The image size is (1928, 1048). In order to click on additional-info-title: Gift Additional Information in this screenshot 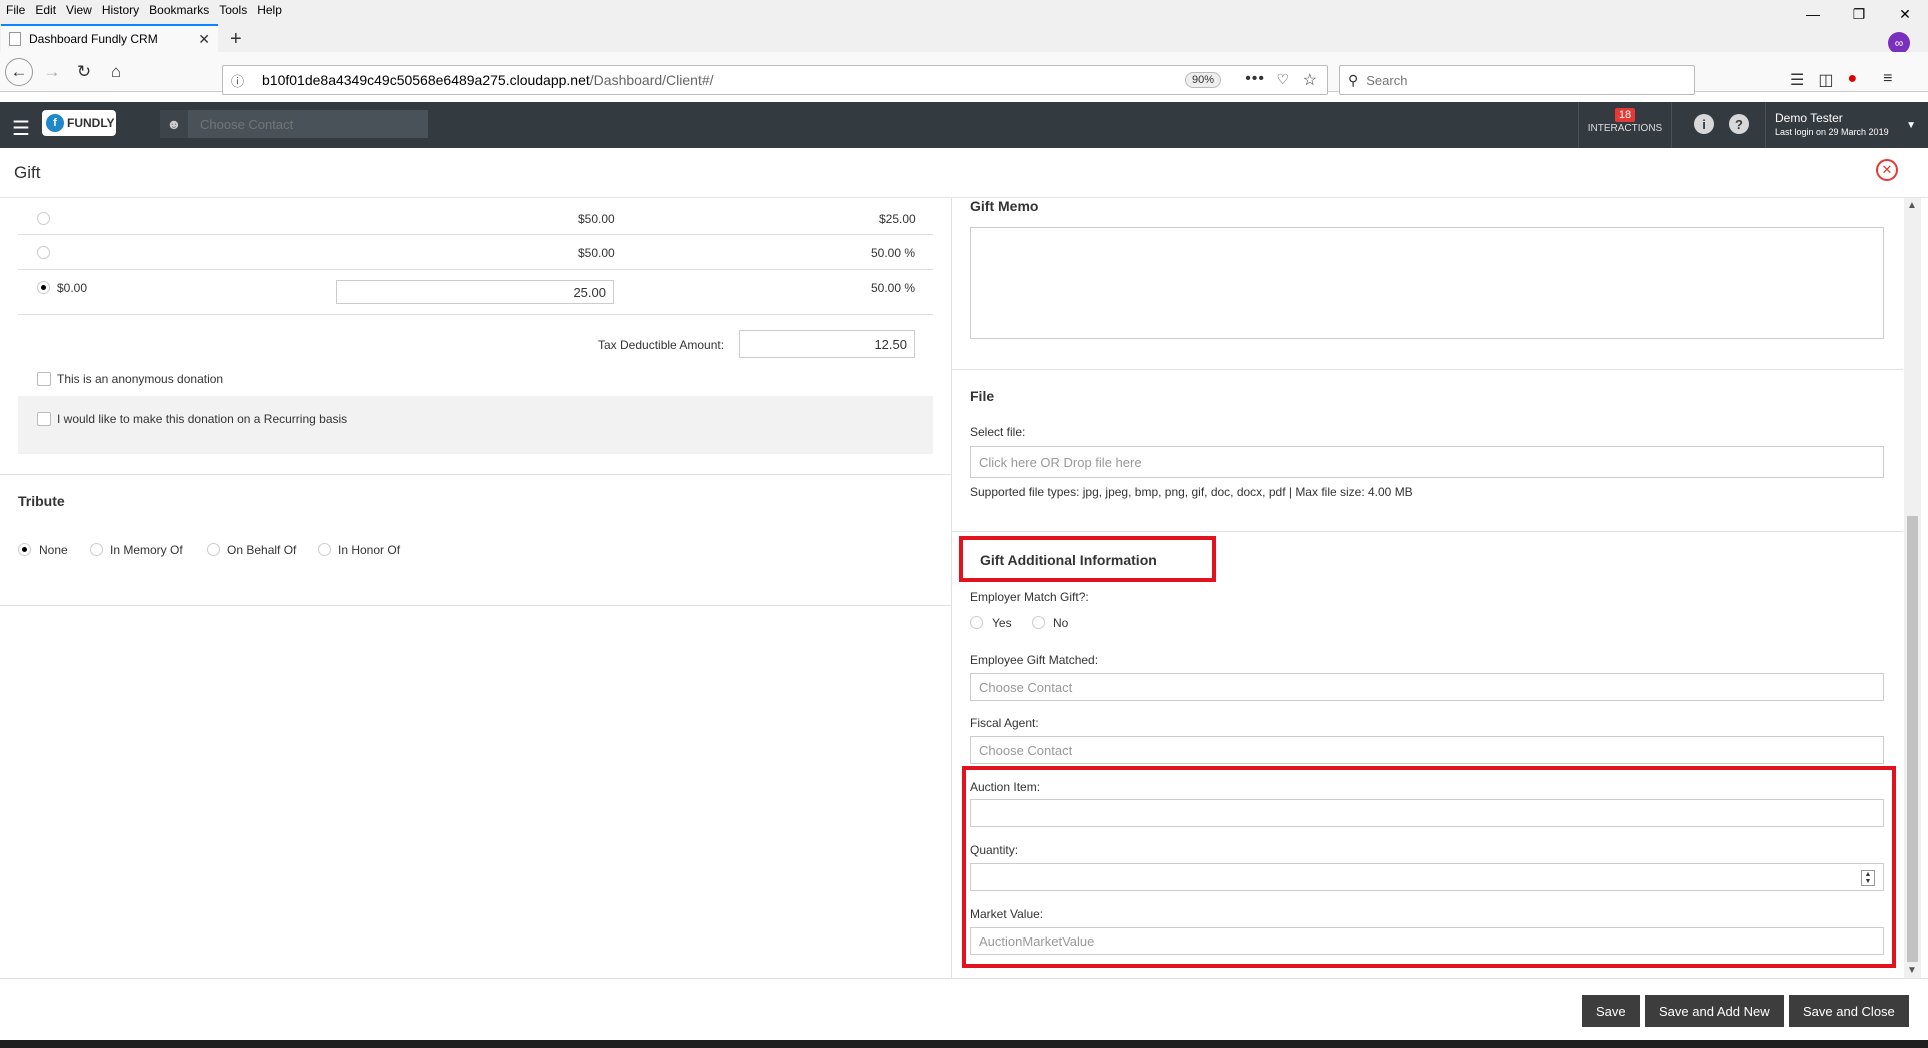, I will do `click(1068, 560)`.